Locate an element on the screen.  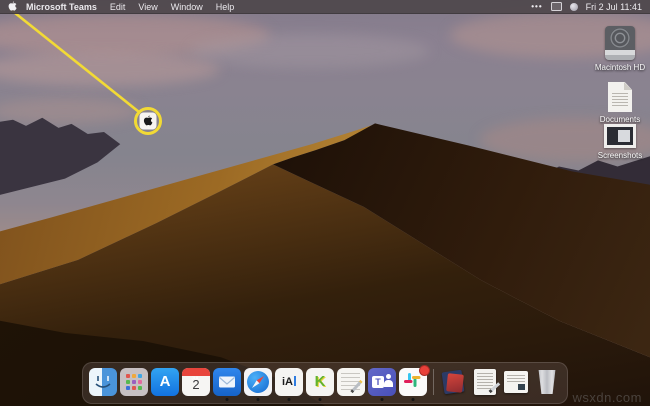
finder-face-icon is located at coordinates (103, 382).